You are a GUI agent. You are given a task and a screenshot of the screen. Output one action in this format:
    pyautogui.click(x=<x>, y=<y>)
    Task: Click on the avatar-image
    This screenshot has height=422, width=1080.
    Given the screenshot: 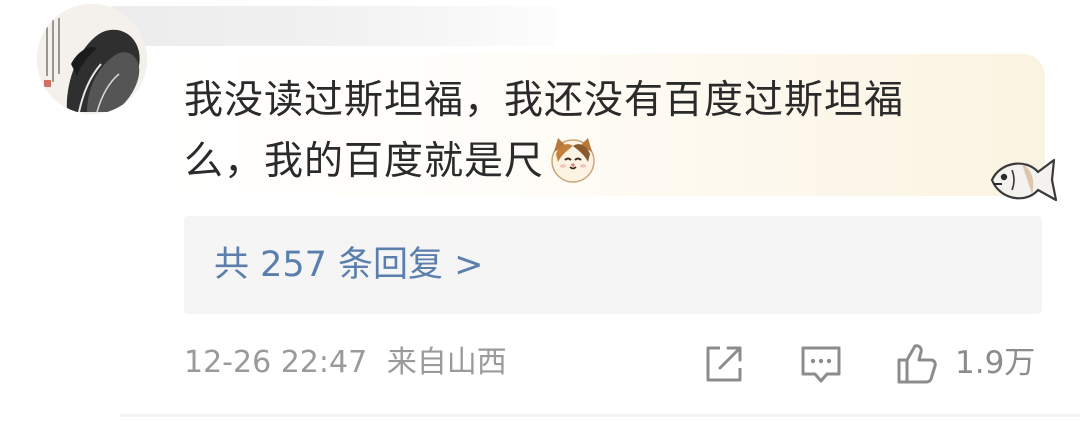 What is the action you would take?
    pyautogui.click(x=92, y=59)
    